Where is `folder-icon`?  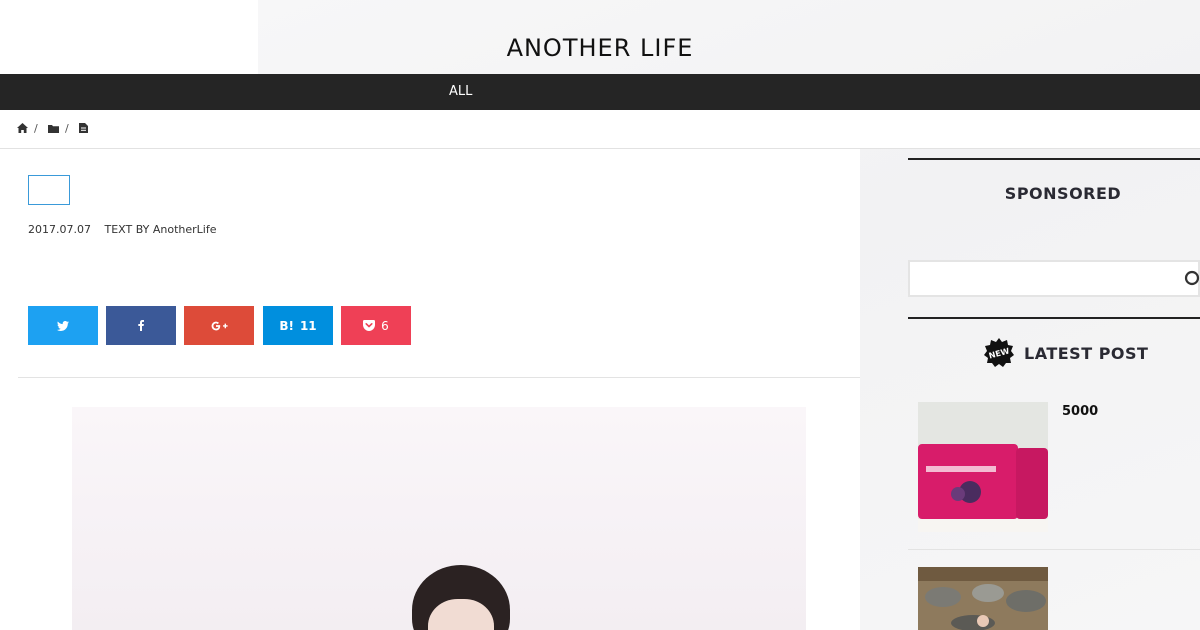
folder-icon is located at coordinates (53, 129).